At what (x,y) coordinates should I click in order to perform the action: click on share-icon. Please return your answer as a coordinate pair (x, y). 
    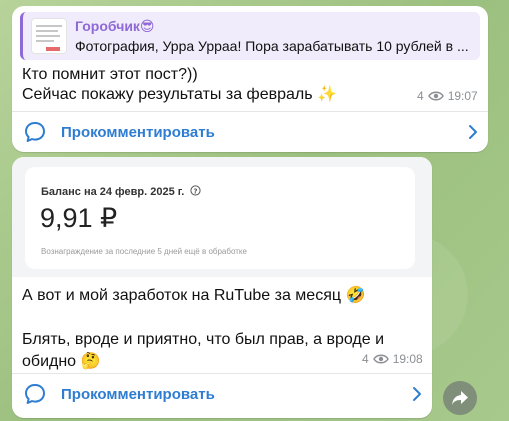
    Looking at the image, I should click on (460, 398).